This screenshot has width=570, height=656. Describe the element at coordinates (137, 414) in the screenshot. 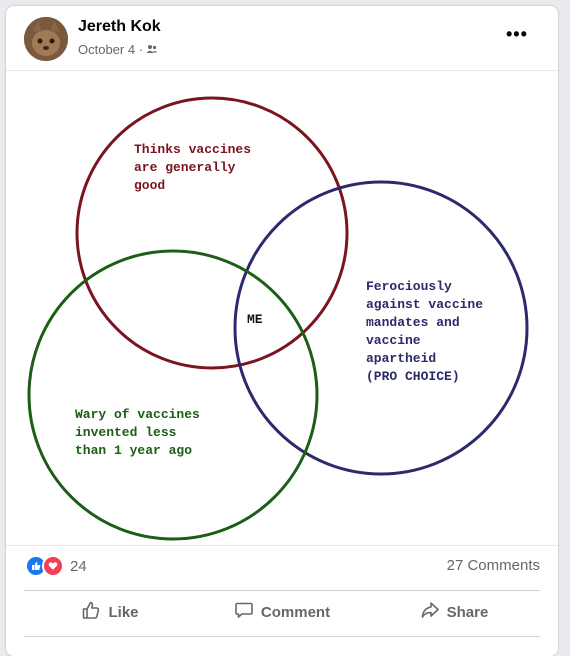

I see `venn-label-green: Wary of vaccines` at that location.